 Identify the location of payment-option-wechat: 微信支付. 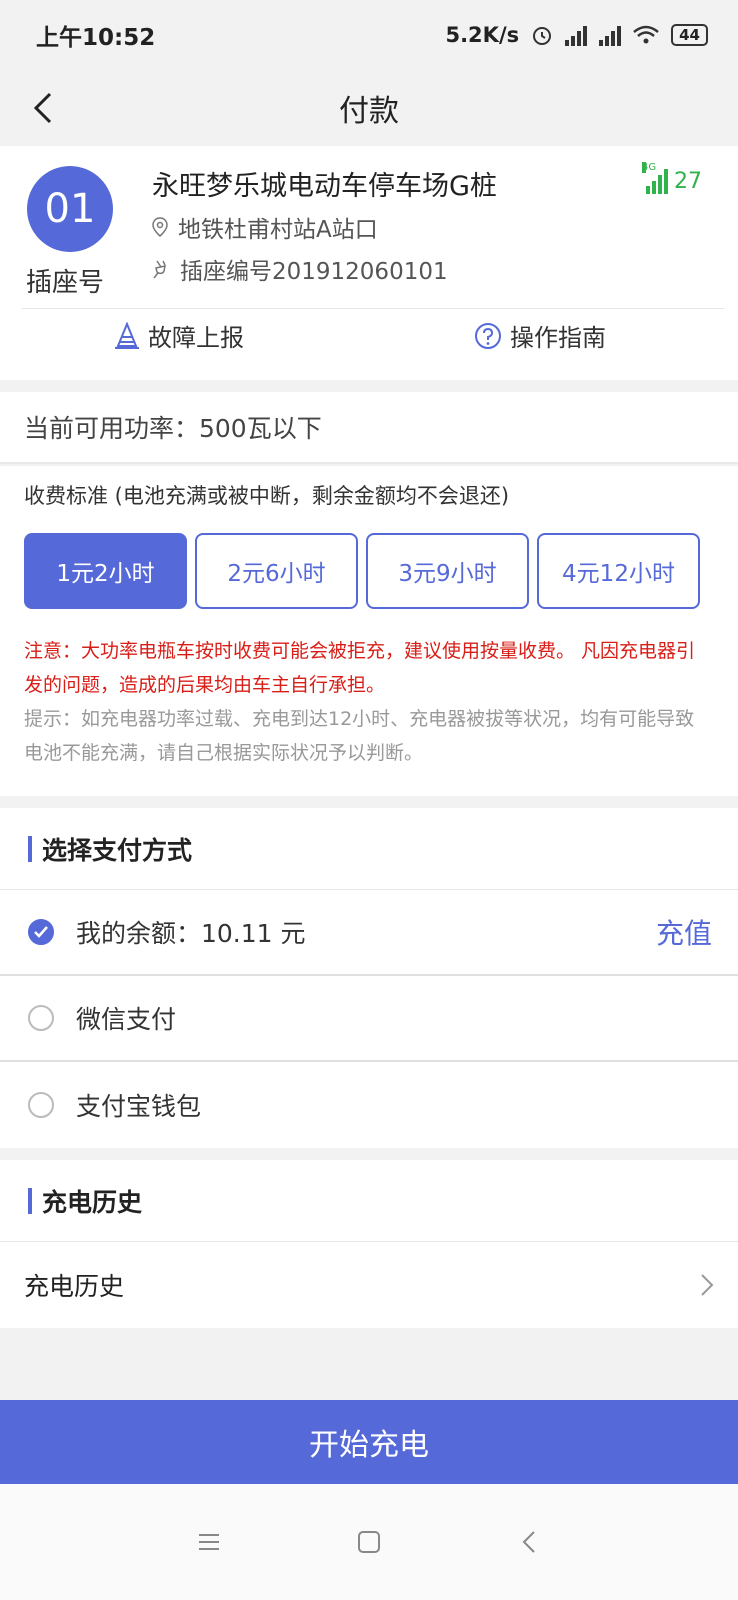
(369, 1019).